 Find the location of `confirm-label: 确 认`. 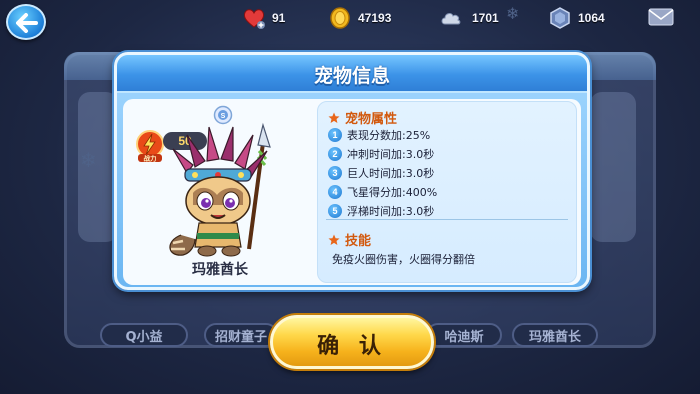

confirm-label: 确 认 is located at coordinates (352, 346).